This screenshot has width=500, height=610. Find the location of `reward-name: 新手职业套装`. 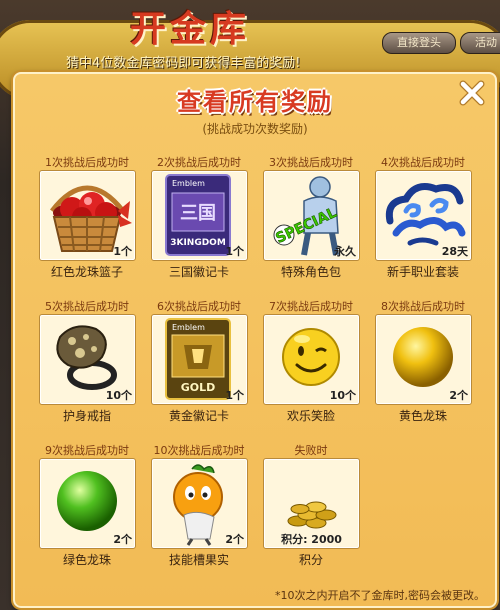

reward-name: 新手职业套装 is located at coordinates (422, 272).